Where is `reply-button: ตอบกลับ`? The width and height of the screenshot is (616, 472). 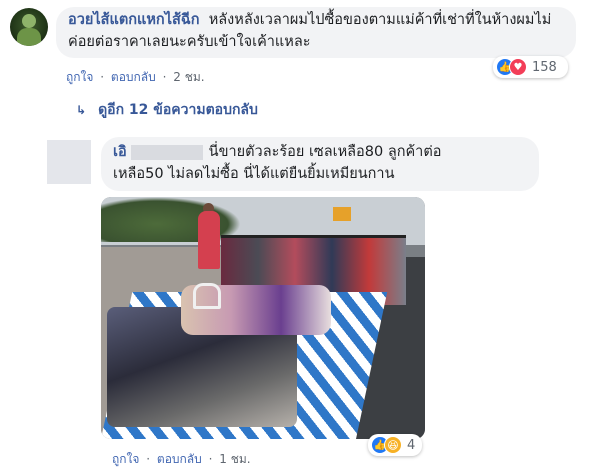 reply-button: ตอบกลับ is located at coordinates (133, 77).